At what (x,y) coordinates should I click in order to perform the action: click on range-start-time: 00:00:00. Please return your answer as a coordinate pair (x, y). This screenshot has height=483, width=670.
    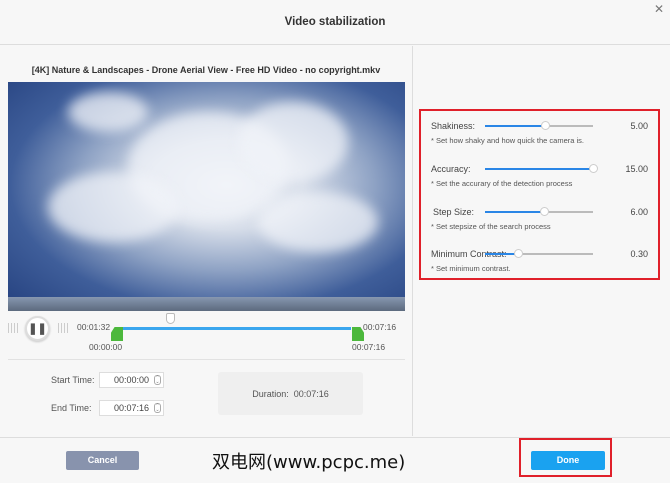
    Looking at the image, I should click on (106, 347).